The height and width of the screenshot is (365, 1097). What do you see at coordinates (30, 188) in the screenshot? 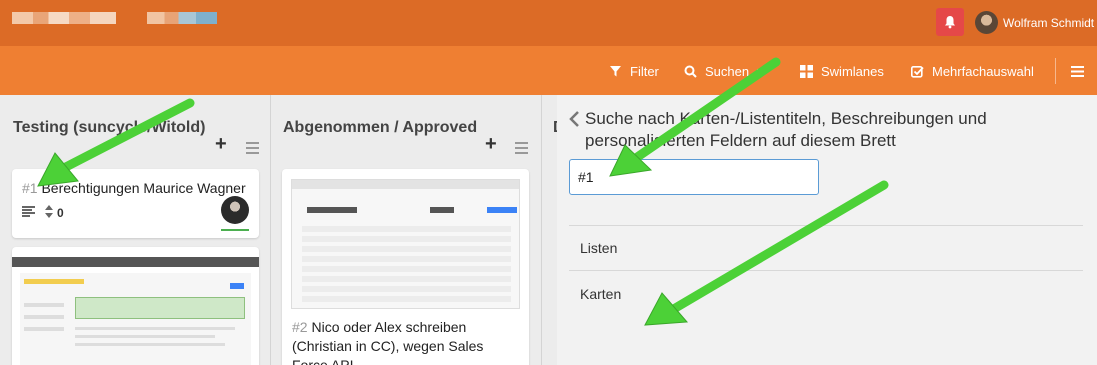
I see `card-number: #1` at bounding box center [30, 188].